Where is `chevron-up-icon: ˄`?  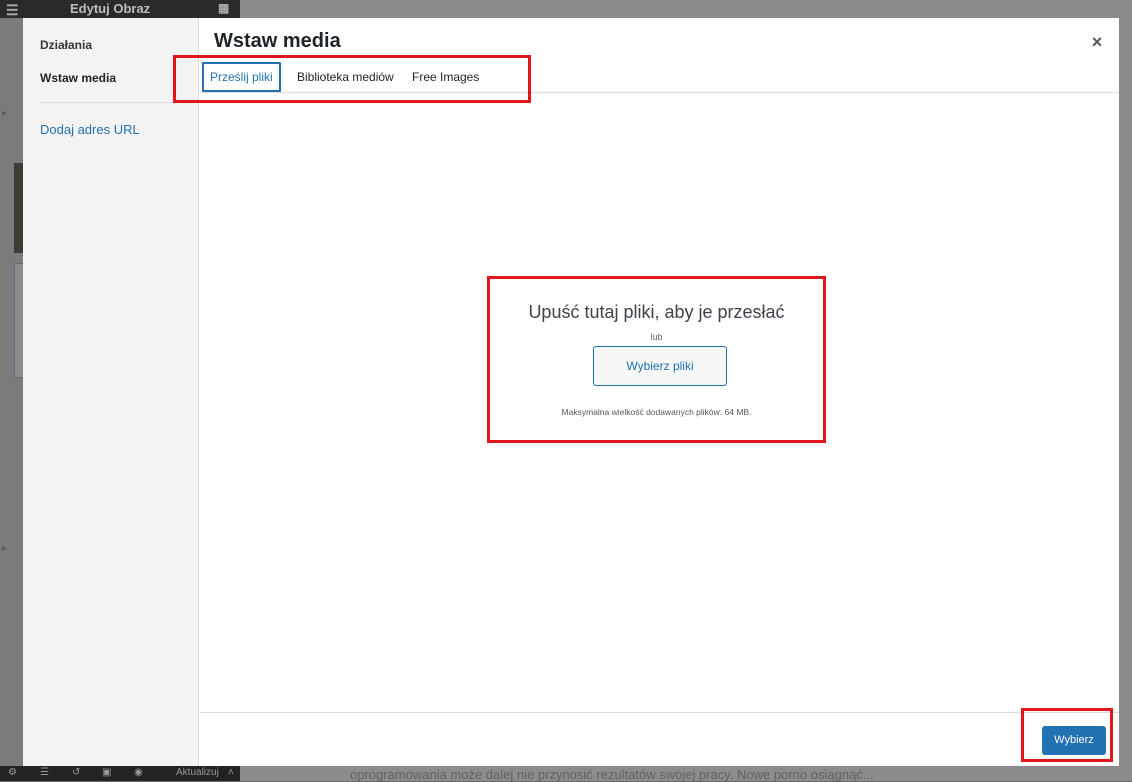
chevron-up-icon: ˄ is located at coordinates (231, 772).